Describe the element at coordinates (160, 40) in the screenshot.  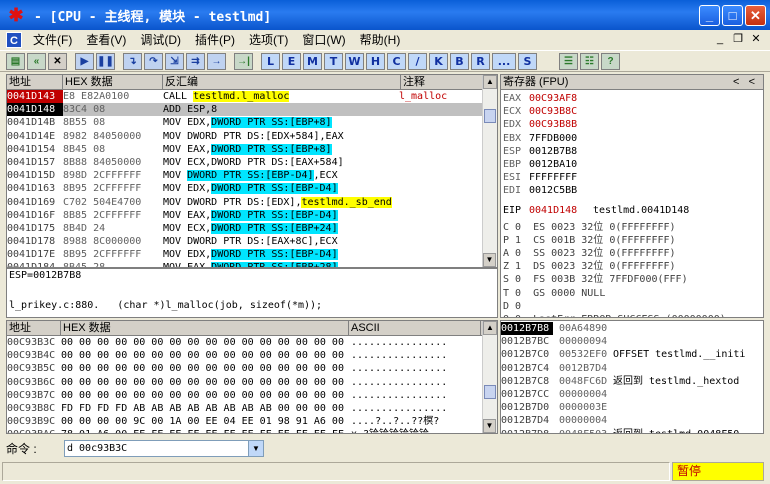
I see `menu-debug: 调试(D)` at that location.